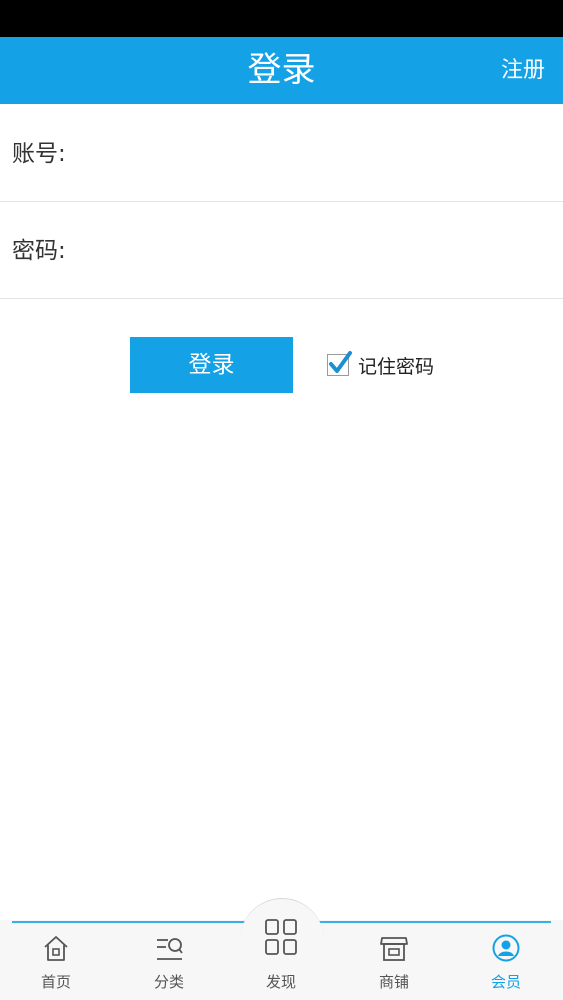  Describe the element at coordinates (396, 366) in the screenshot. I see `remember-password-label: 记住密码` at that location.